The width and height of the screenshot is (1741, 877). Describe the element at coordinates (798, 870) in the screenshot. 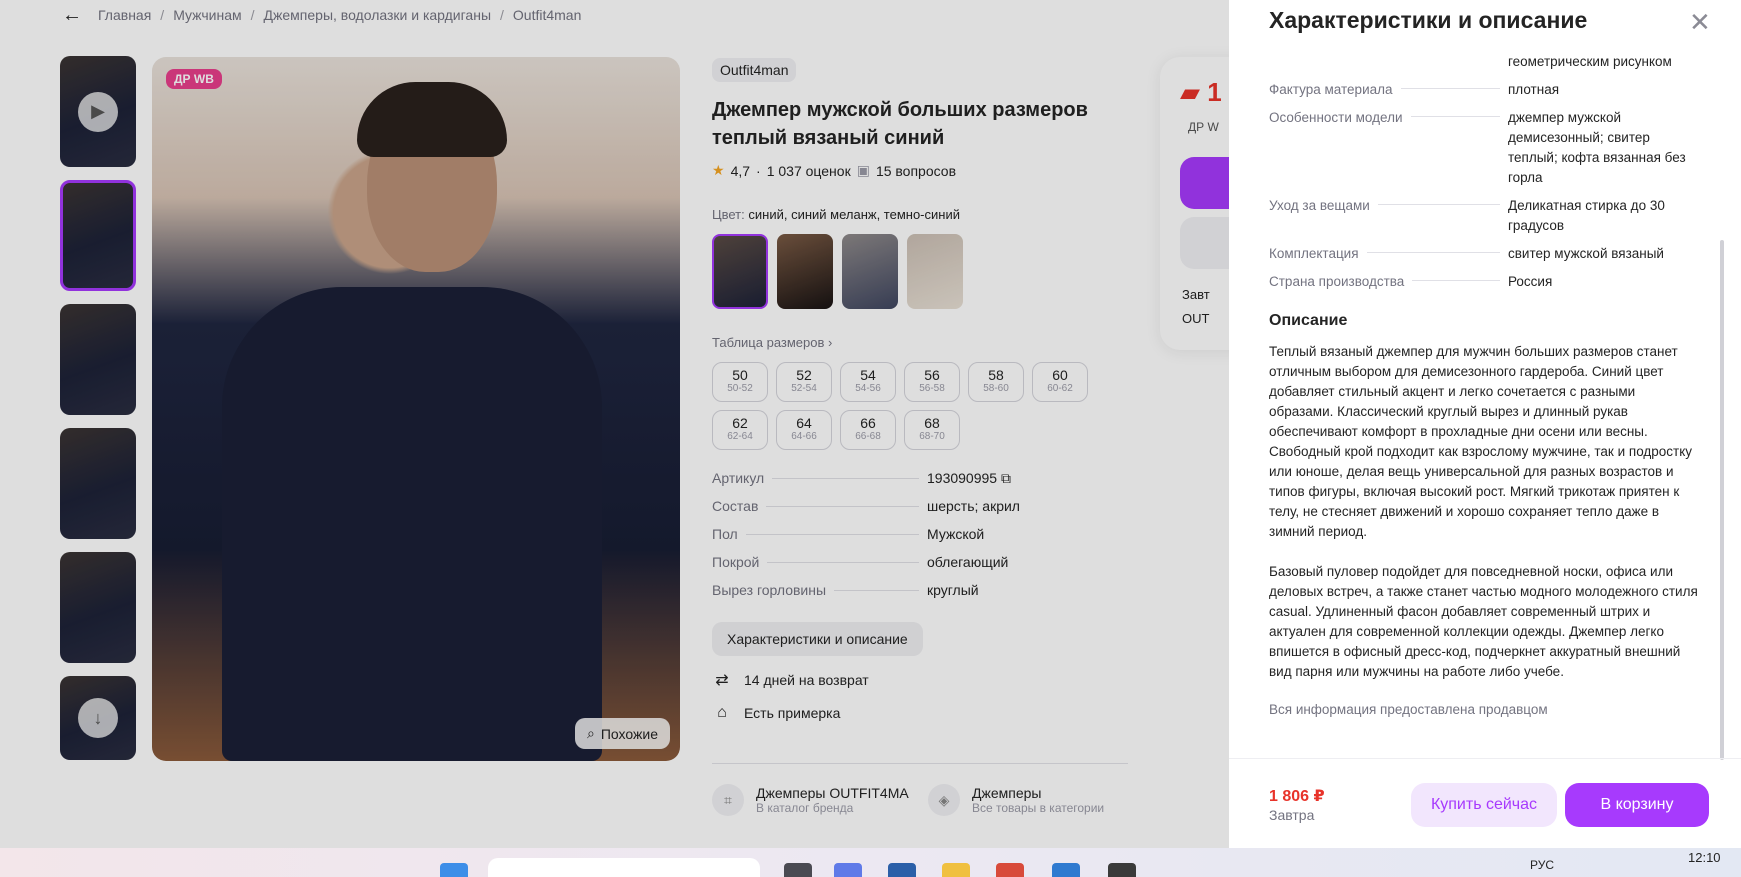

I see `task-view-icon` at that location.